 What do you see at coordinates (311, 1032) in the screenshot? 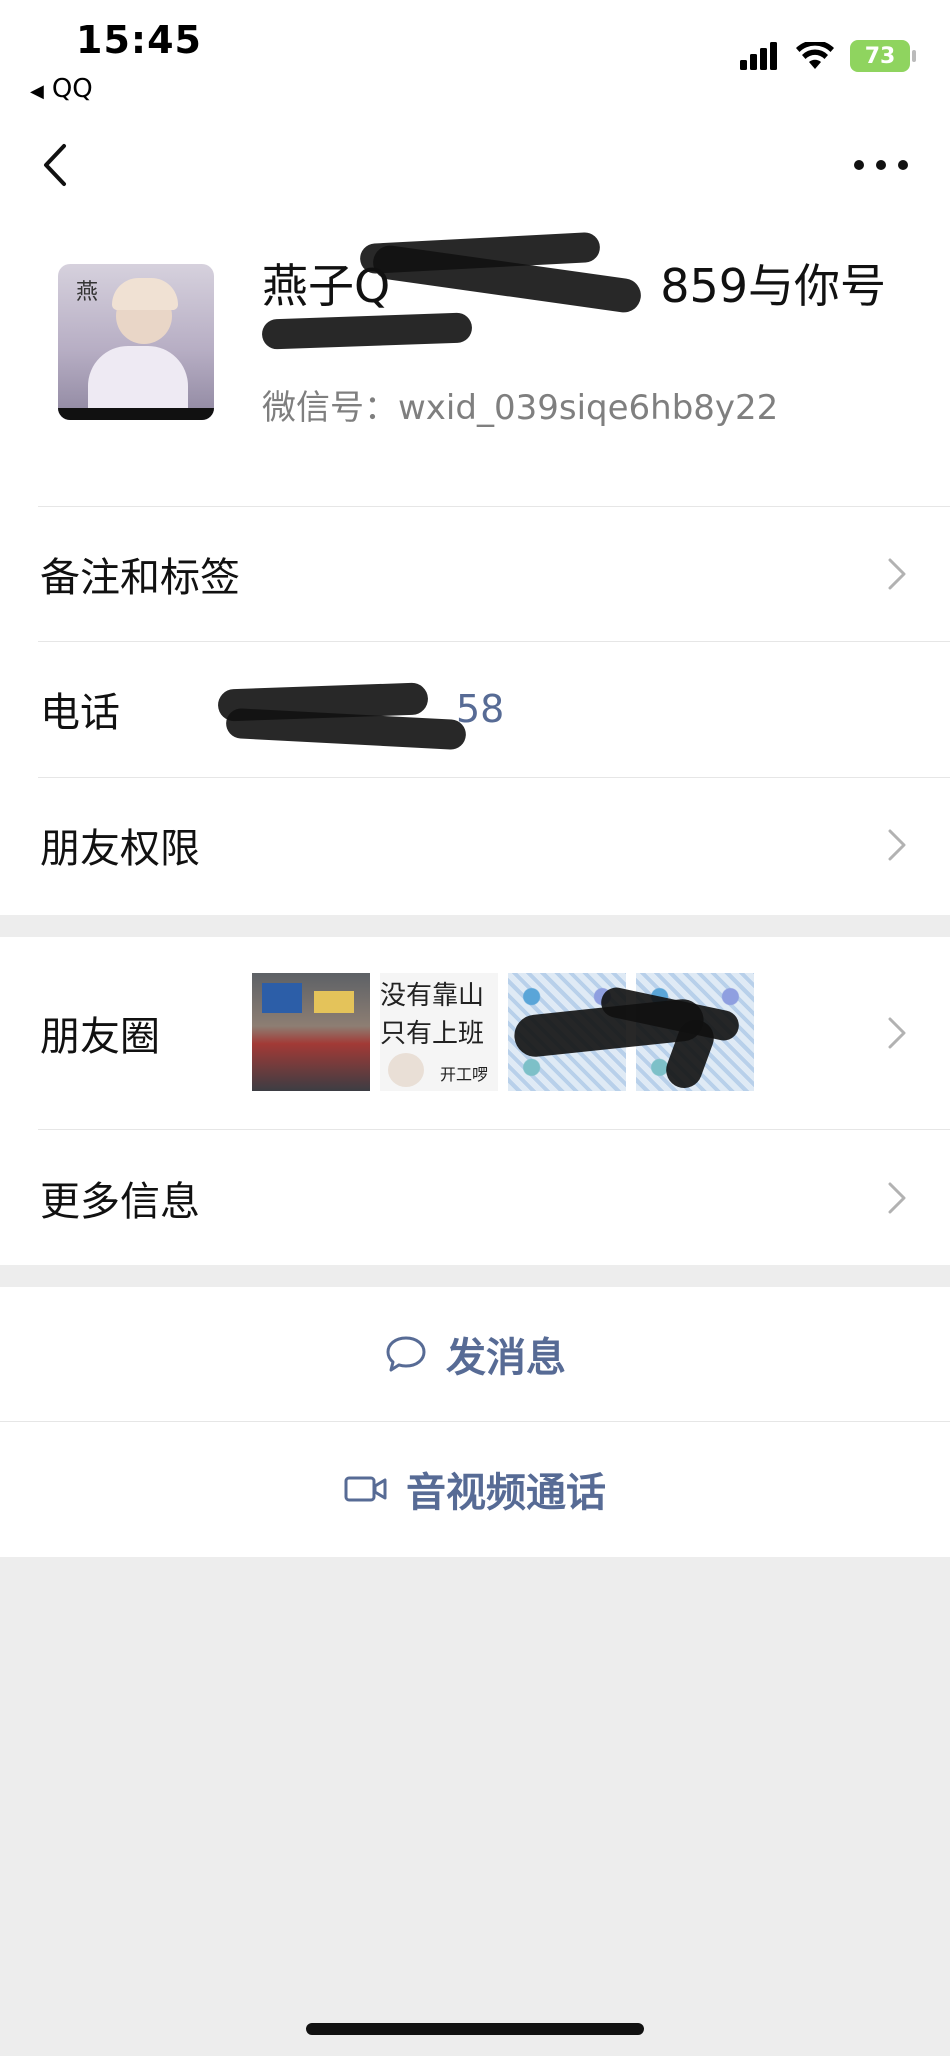
I see `moments-thumbnail` at bounding box center [311, 1032].